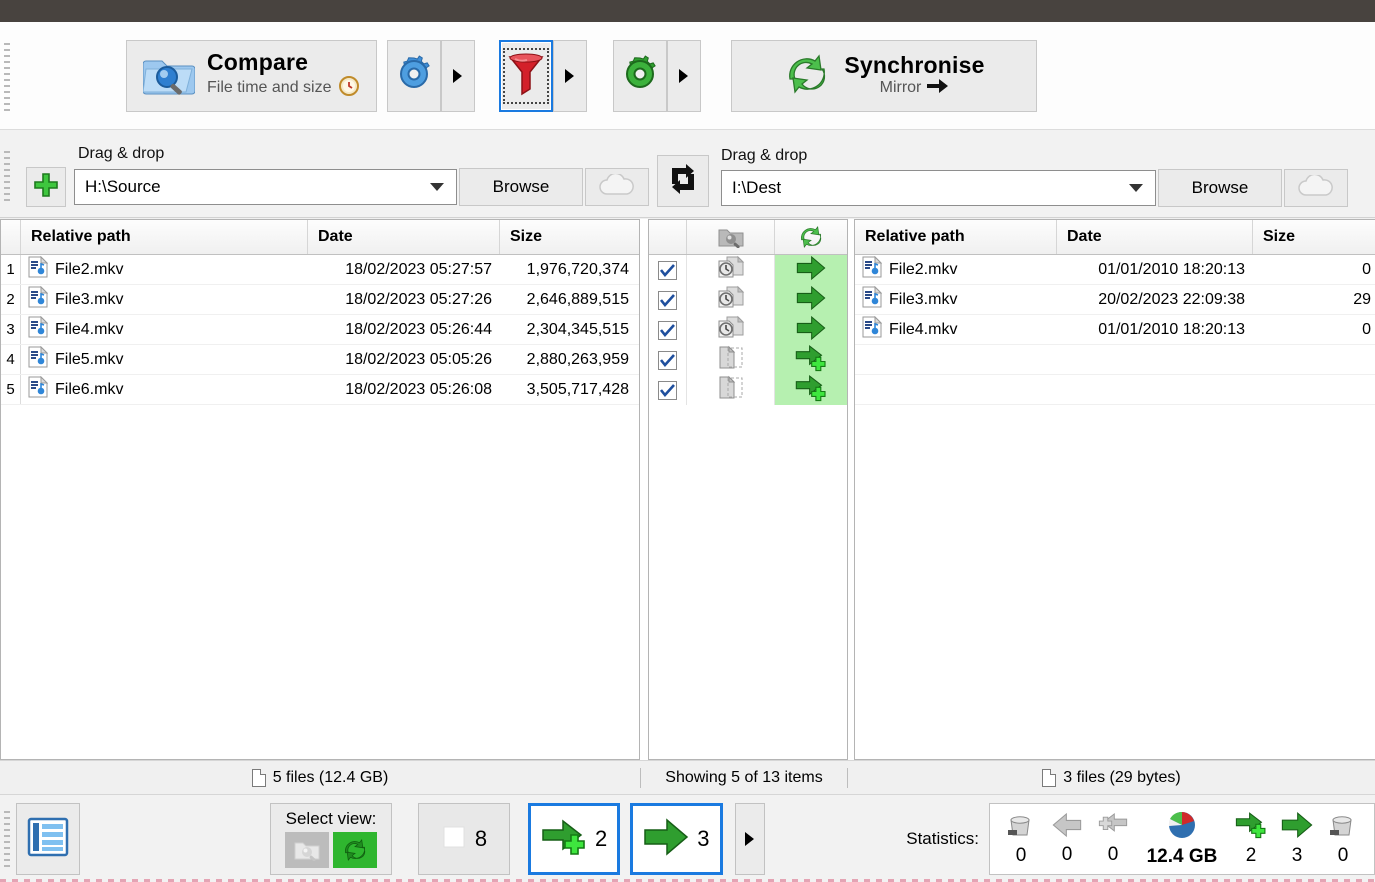 The width and height of the screenshot is (1375, 882). I want to click on right-folder-path: I:\Dest, so click(757, 187).